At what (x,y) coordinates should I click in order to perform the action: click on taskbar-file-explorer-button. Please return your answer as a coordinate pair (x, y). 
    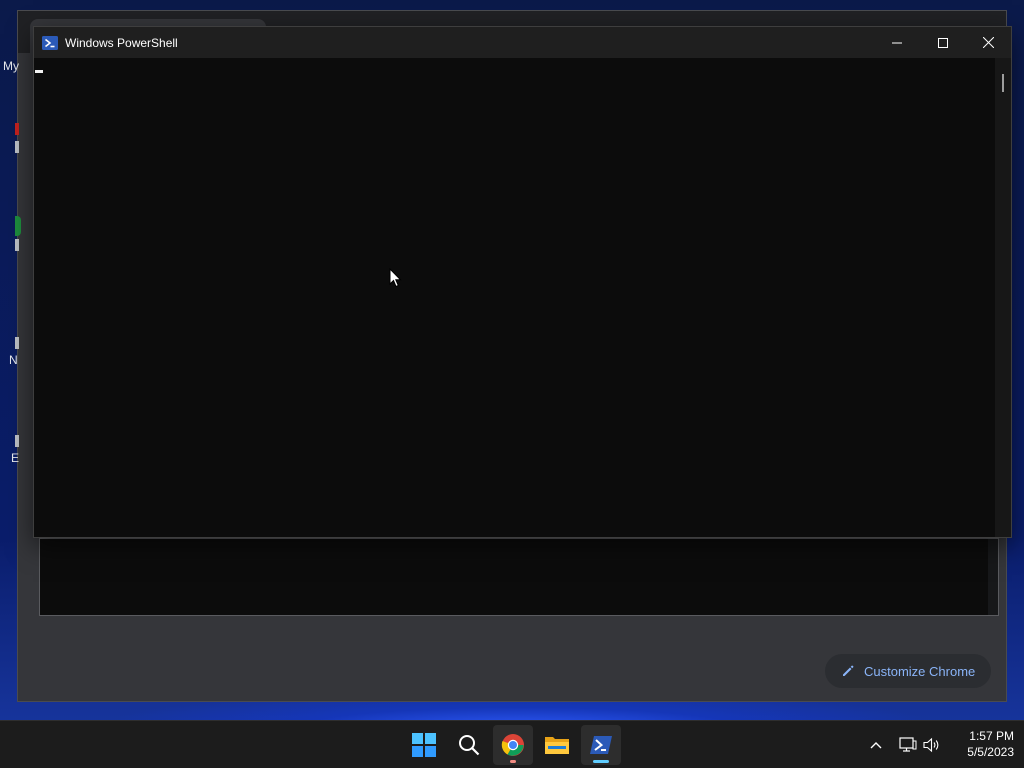
    Looking at the image, I should click on (557, 745).